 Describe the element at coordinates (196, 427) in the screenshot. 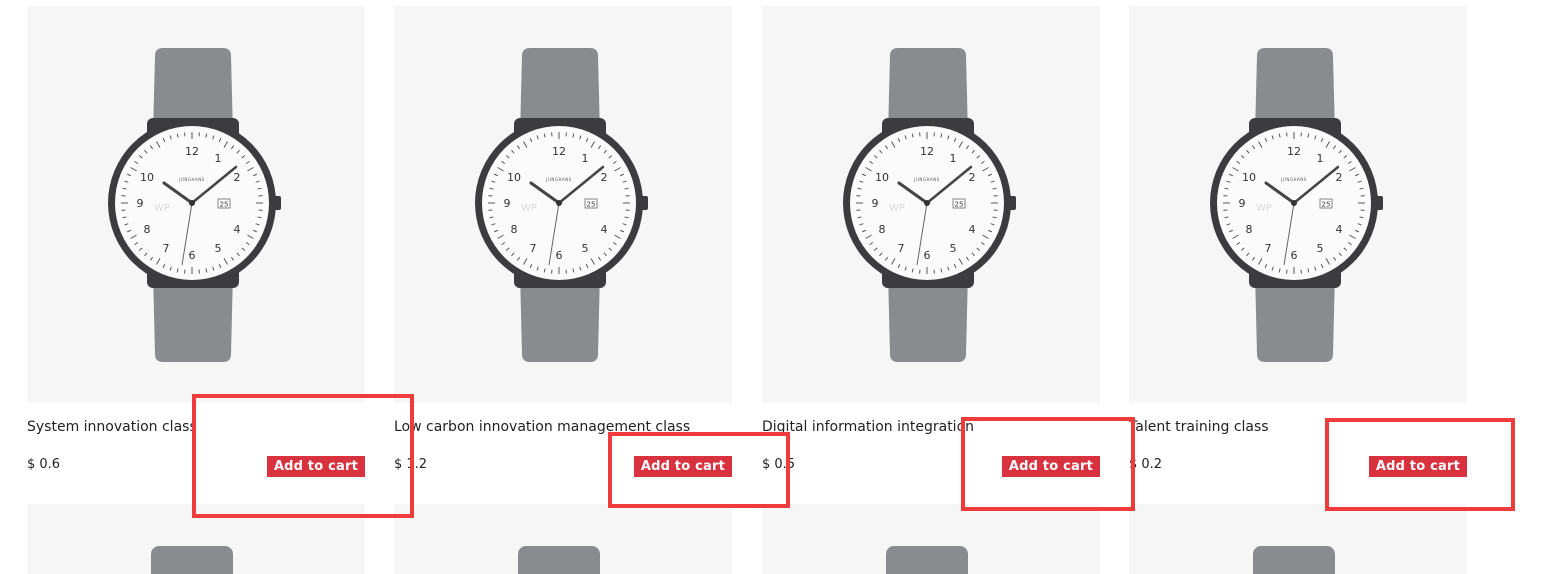

I see `product-title: System innovation class` at that location.